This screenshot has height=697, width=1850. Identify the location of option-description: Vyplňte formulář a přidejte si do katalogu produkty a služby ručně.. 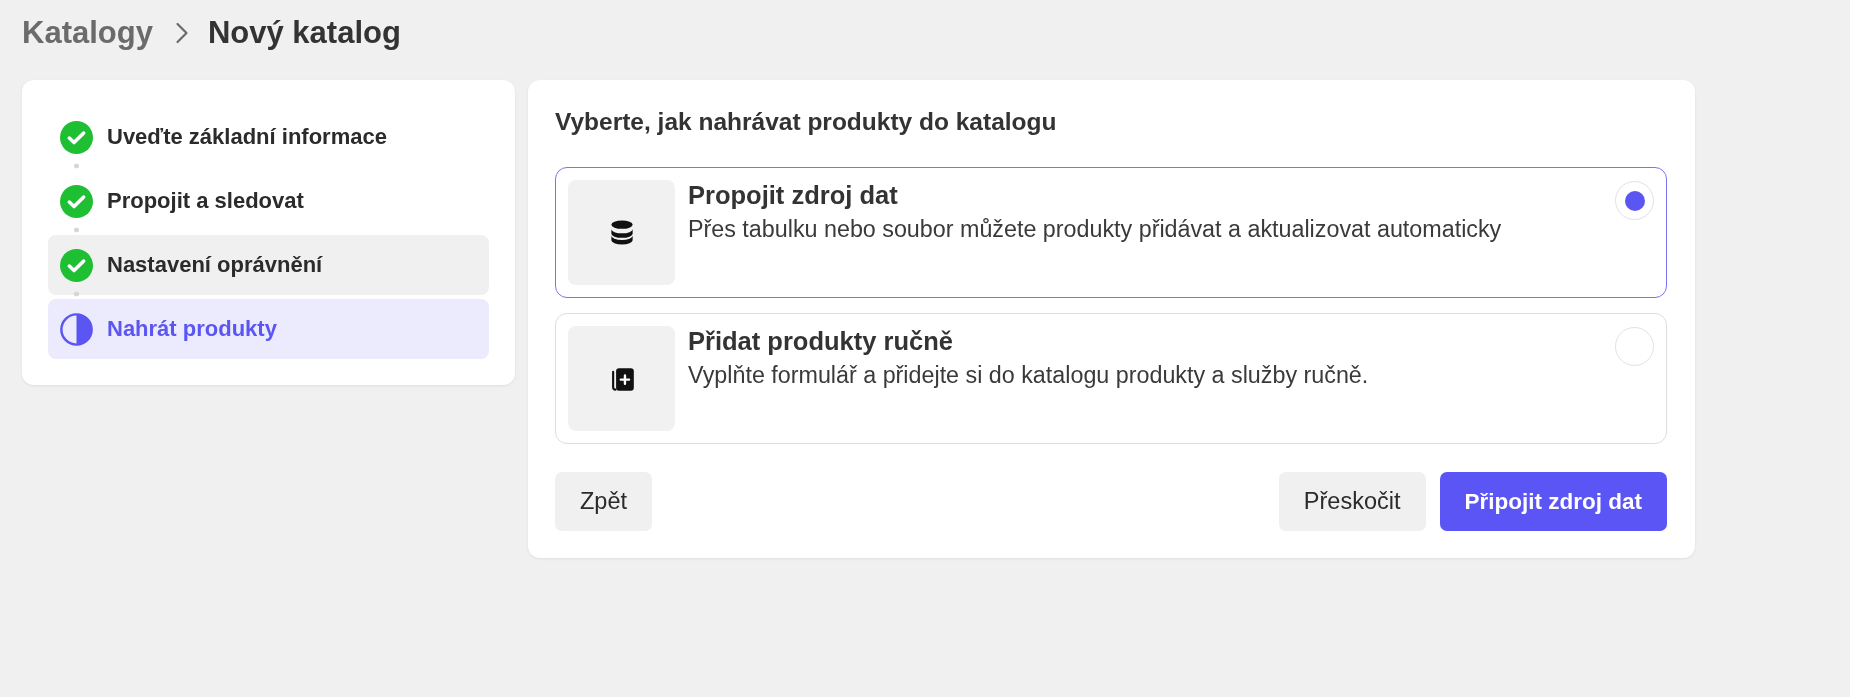
(1029, 375).